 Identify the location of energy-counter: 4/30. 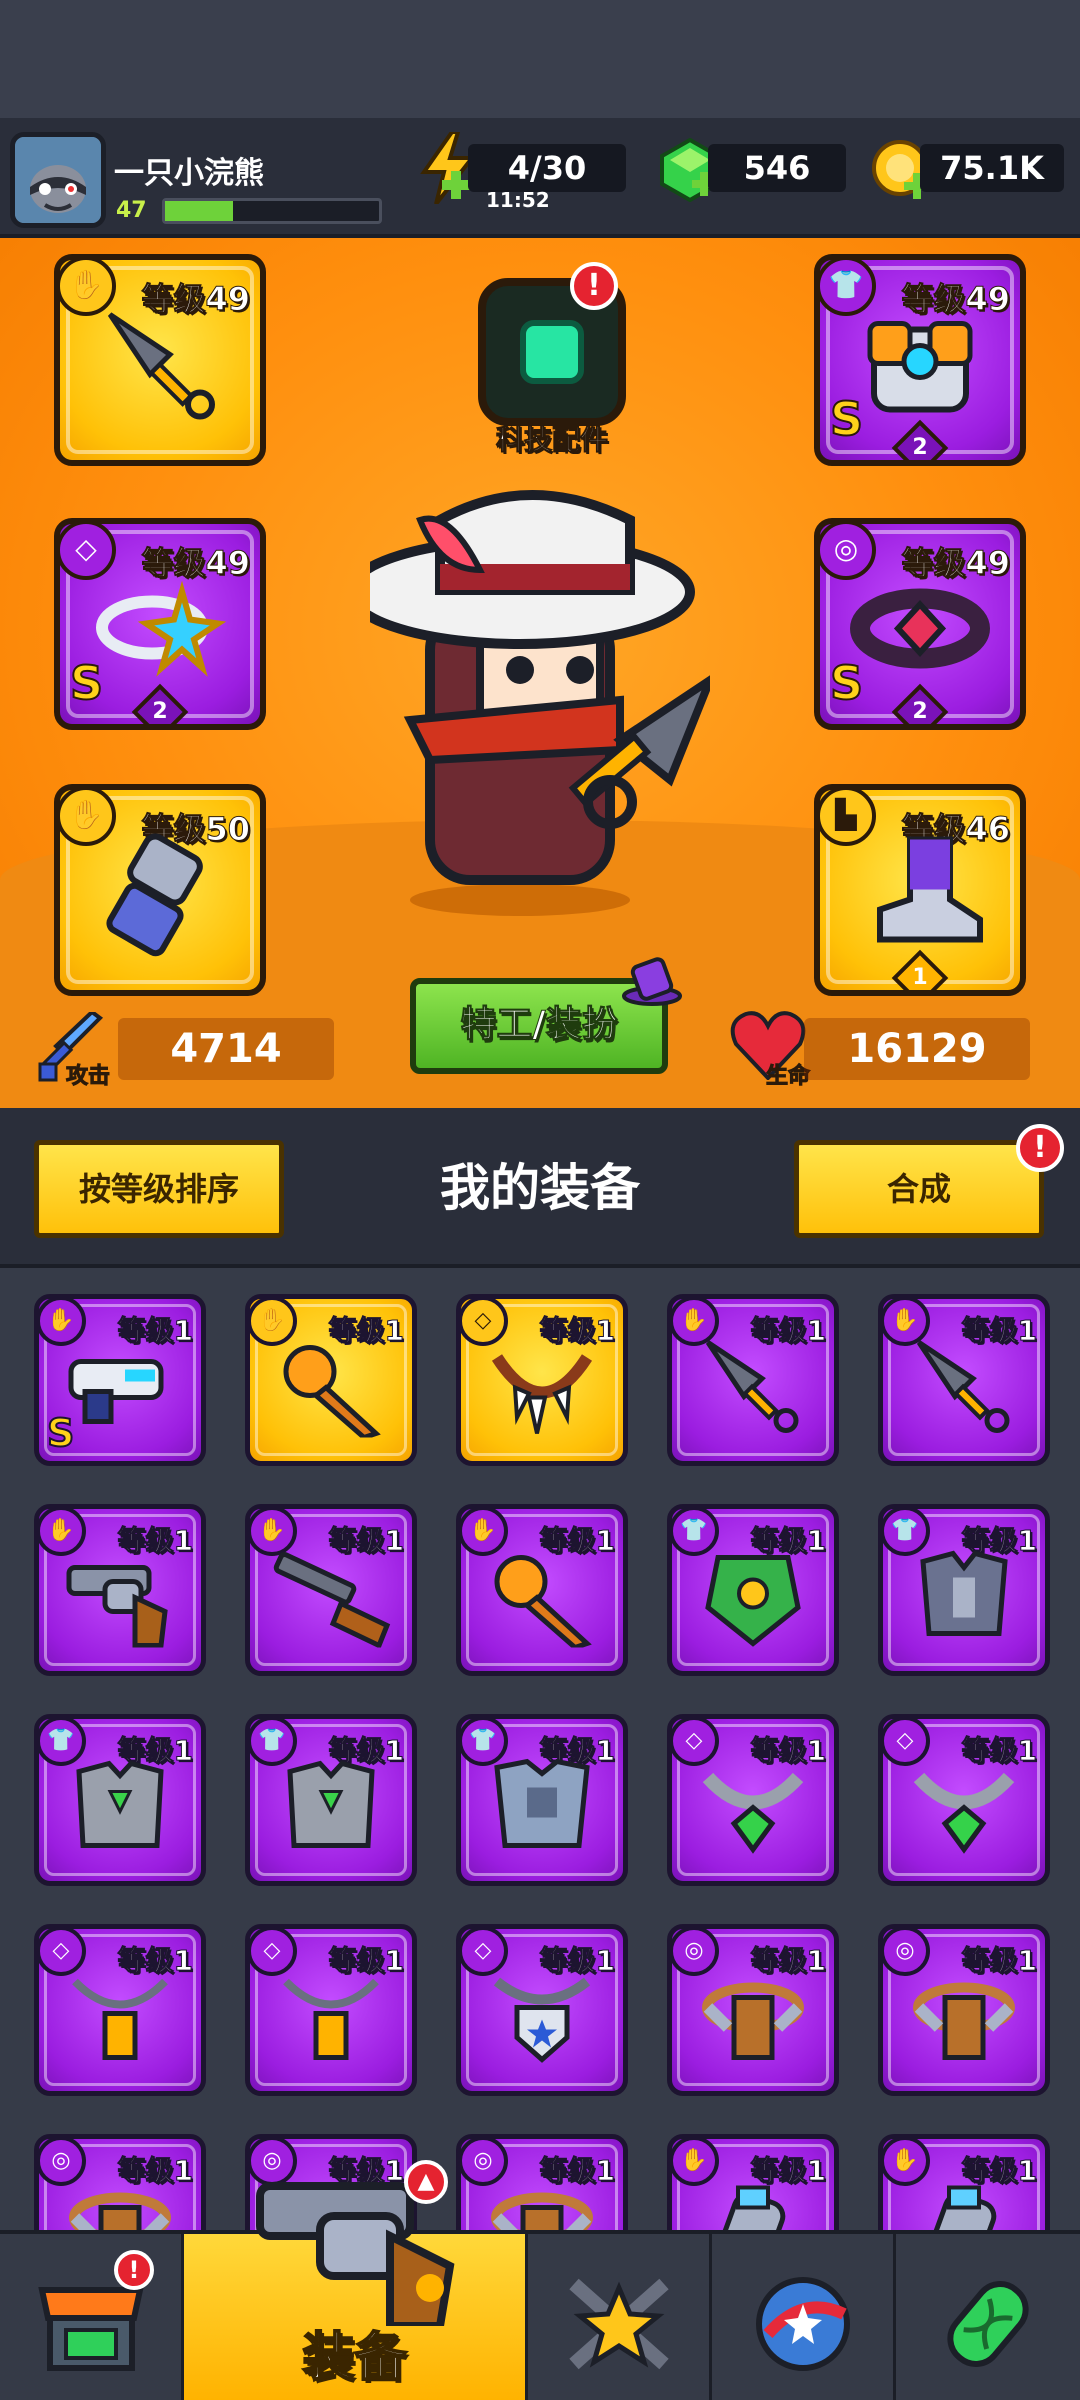
(547, 168).